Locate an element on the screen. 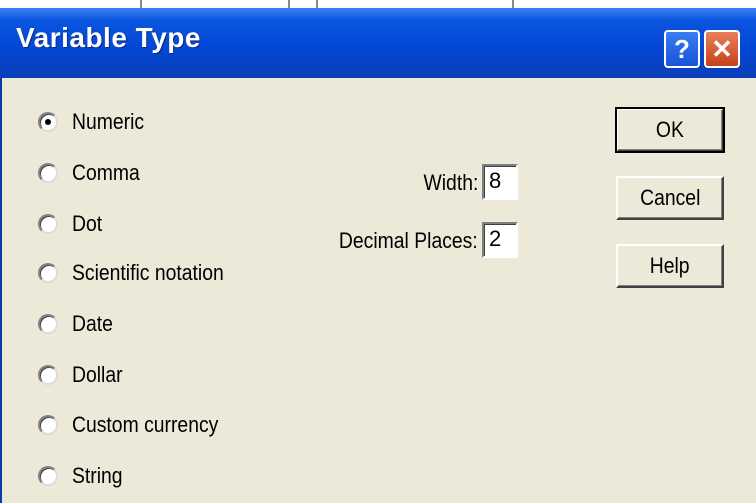 The image size is (756, 503). radio-label: Date is located at coordinates (92, 323).